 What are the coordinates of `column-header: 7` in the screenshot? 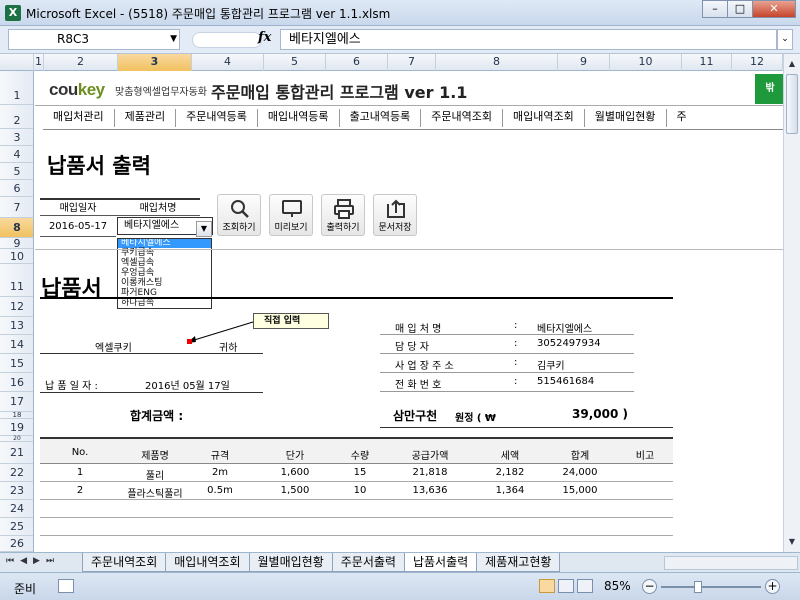 It's located at (412, 62).